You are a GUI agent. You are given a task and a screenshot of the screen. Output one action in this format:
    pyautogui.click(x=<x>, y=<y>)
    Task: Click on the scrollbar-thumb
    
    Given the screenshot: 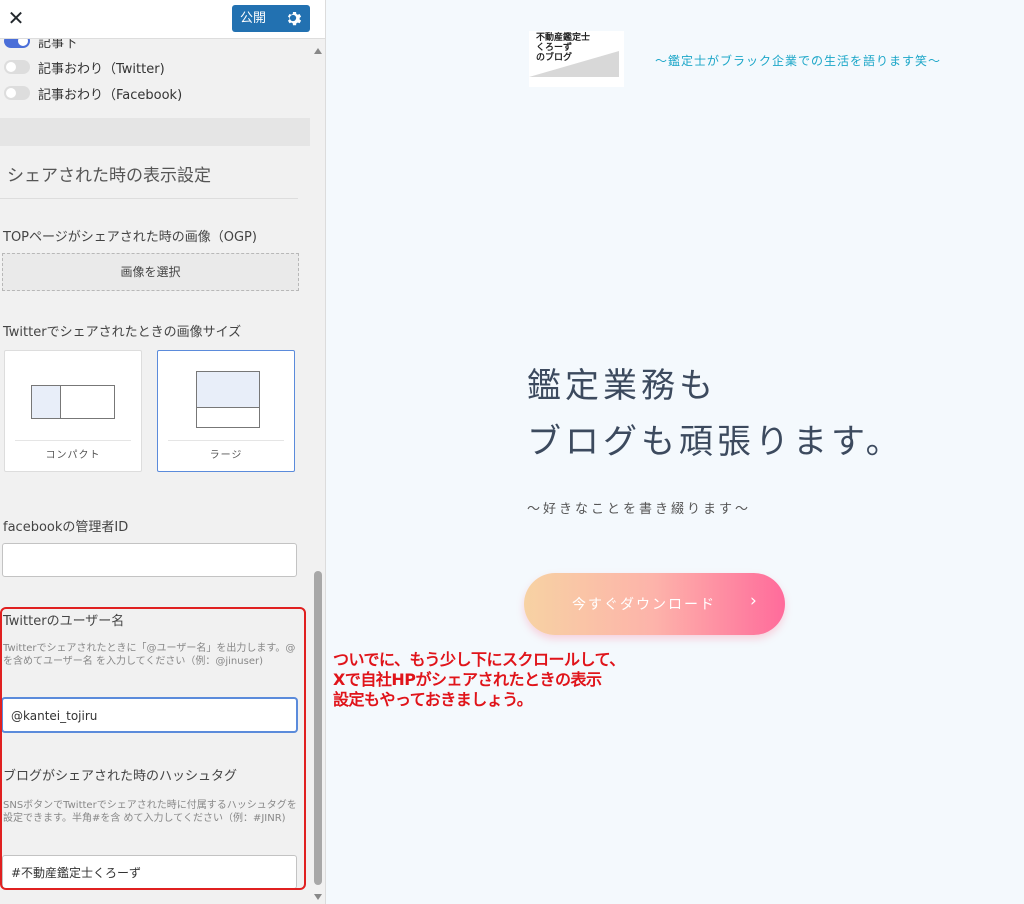 What is the action you would take?
    pyautogui.click(x=318, y=728)
    